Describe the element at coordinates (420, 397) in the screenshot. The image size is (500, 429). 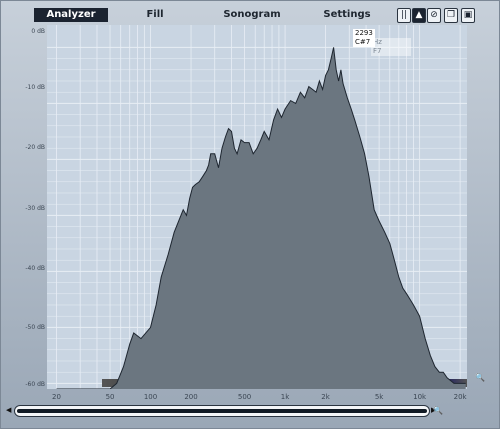
I see `x-tick-label: 10k` at that location.